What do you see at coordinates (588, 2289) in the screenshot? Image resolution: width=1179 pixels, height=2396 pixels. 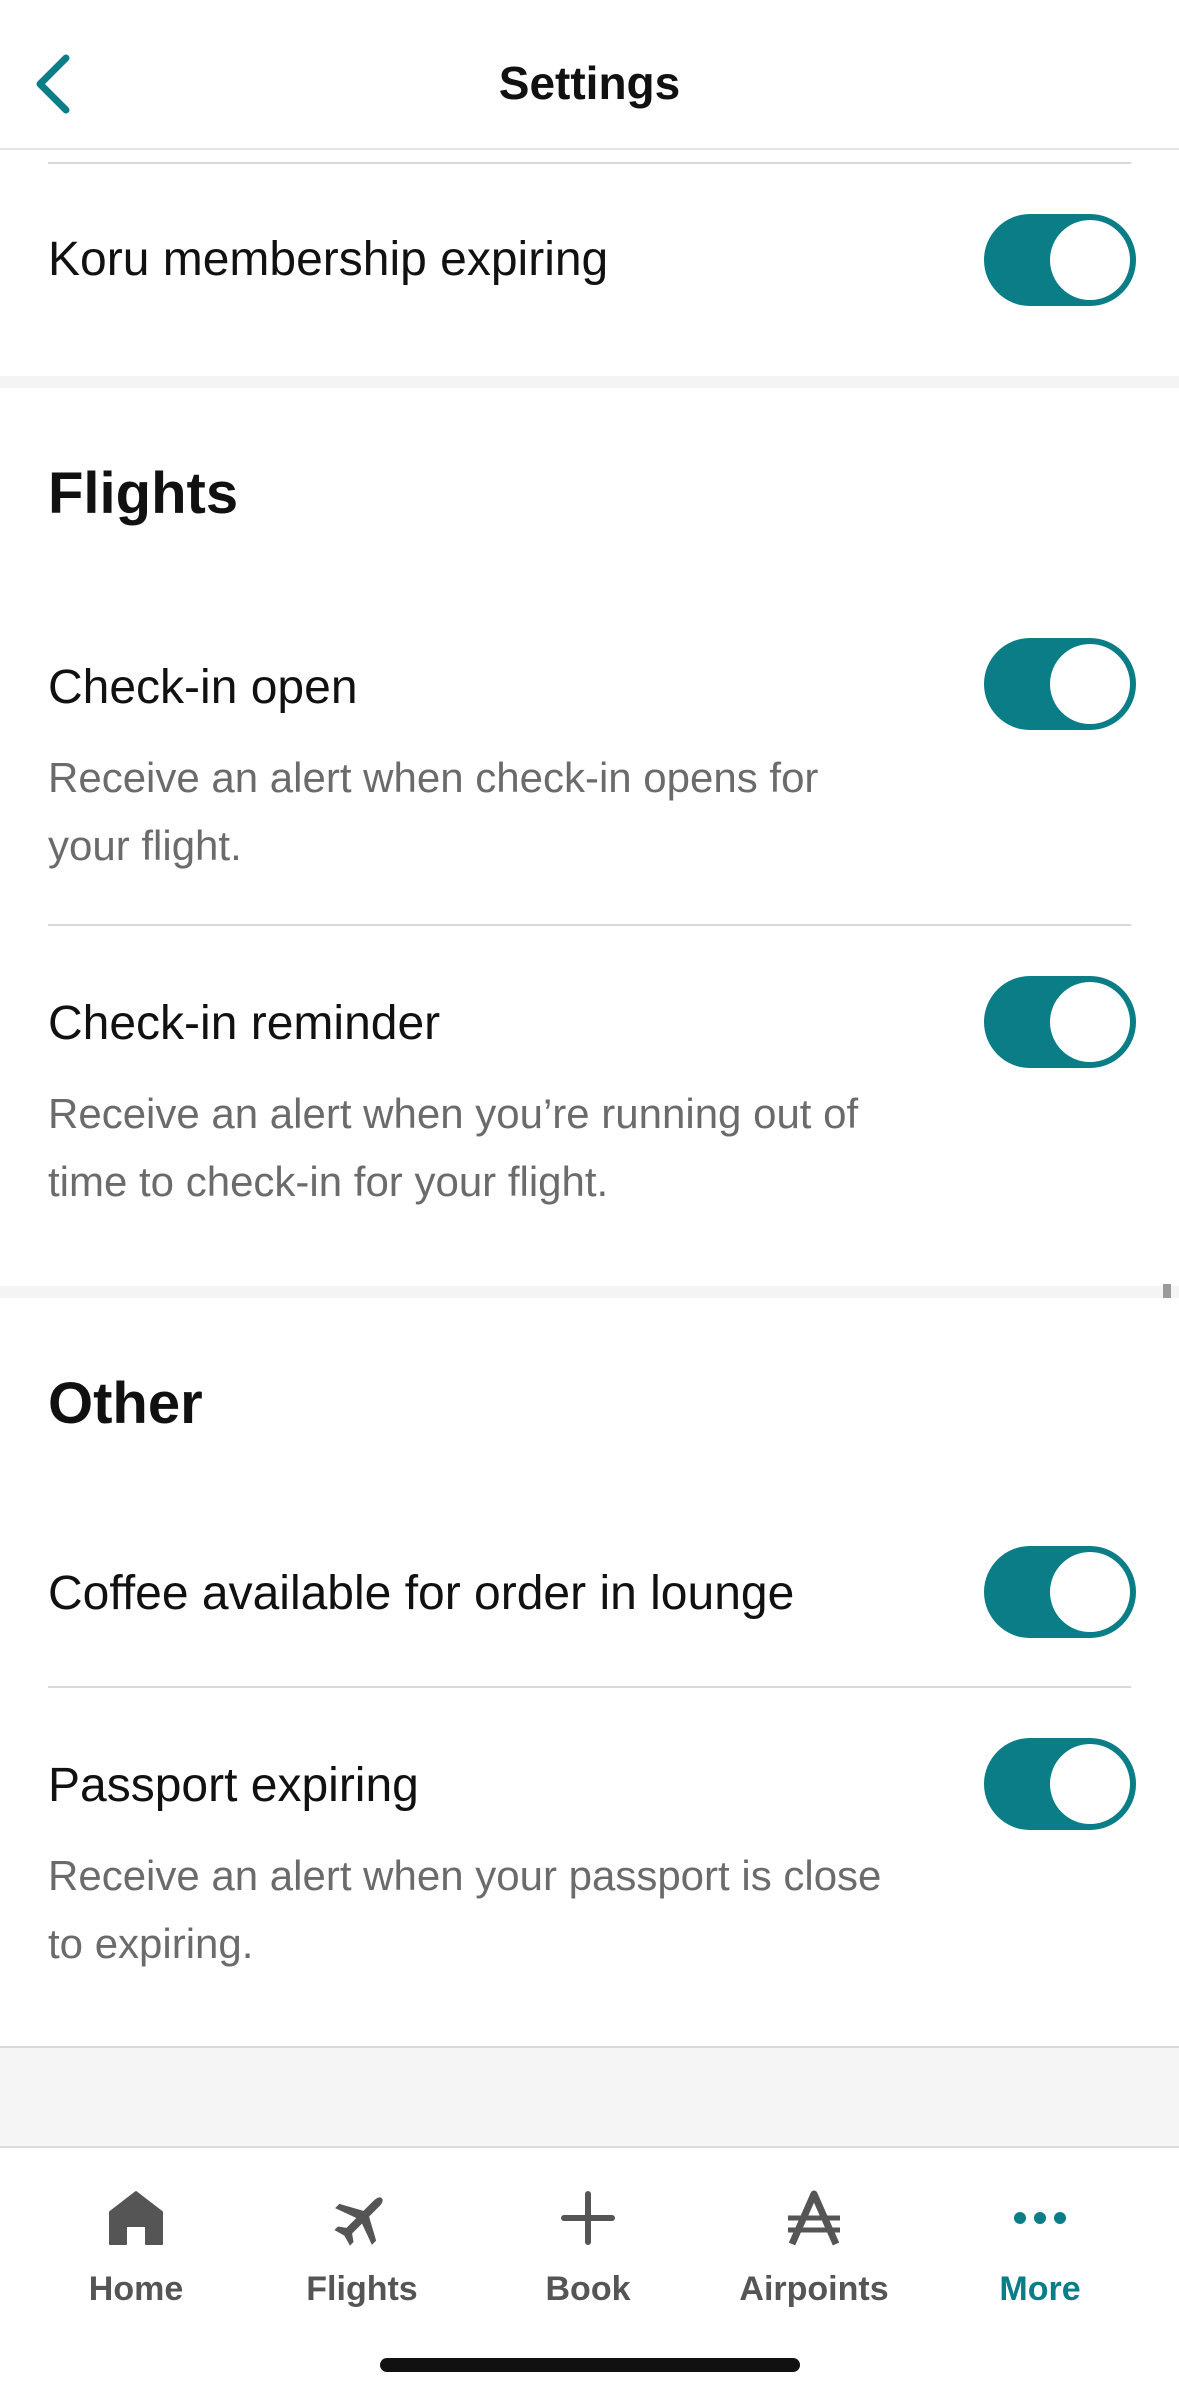 I see `tab-label: Book` at bounding box center [588, 2289].